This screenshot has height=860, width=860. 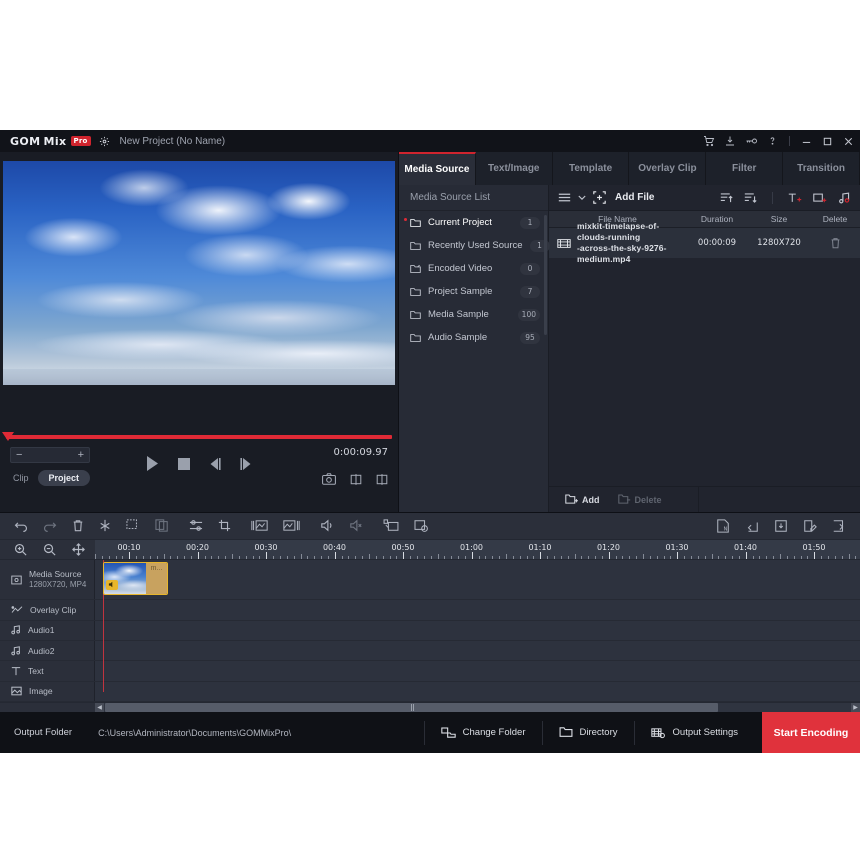 What do you see at coordinates (582, 499) in the screenshot?
I see `add-button: Add` at bounding box center [582, 499].